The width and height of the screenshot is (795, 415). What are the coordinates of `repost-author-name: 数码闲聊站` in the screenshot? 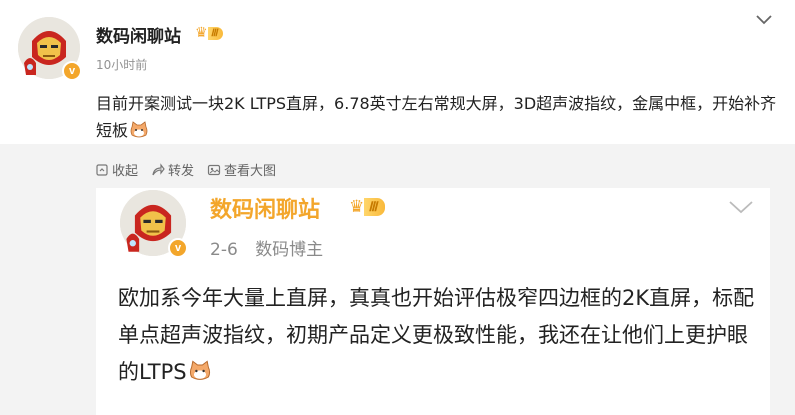 It's located at (265, 208).